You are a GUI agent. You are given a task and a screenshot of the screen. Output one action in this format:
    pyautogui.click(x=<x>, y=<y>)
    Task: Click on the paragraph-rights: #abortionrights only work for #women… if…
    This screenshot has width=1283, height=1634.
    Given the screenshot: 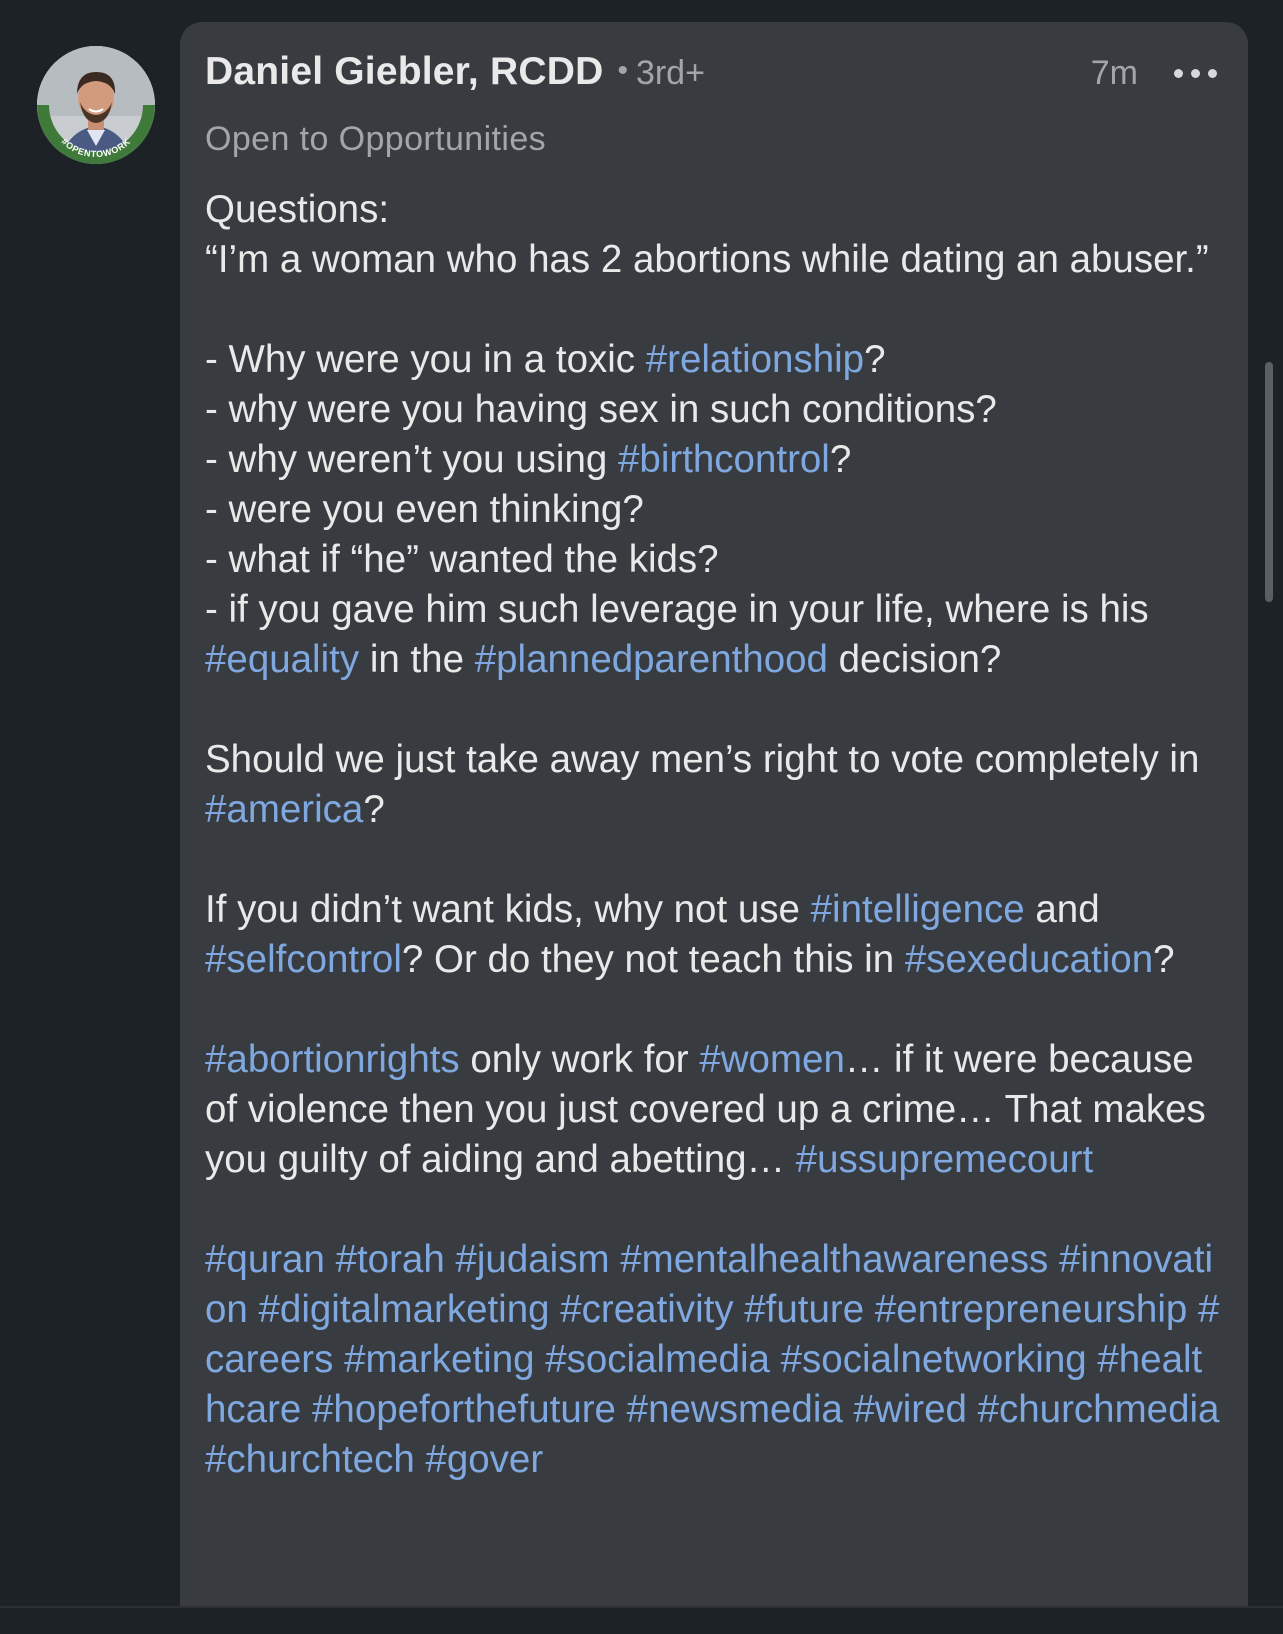 What is the action you would take?
    pyautogui.click(x=705, y=1109)
    